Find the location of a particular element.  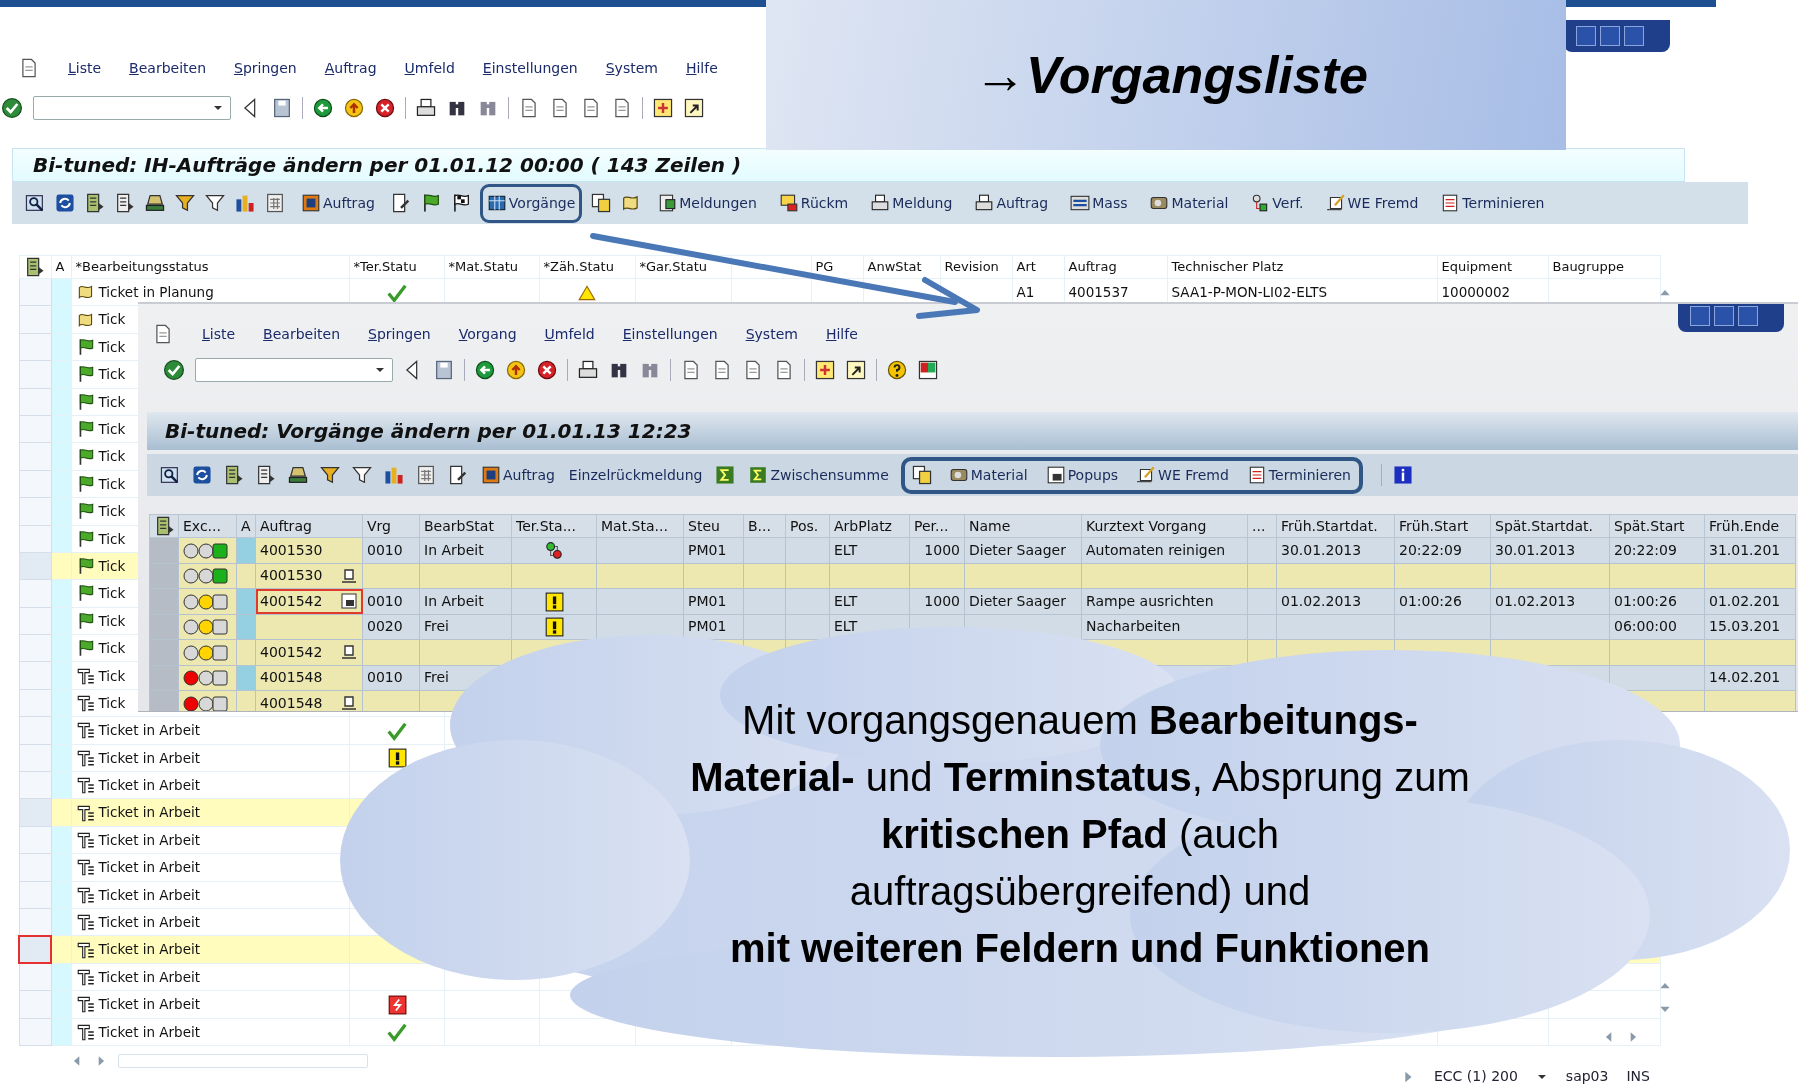

sum-icon is located at coordinates (725, 475).